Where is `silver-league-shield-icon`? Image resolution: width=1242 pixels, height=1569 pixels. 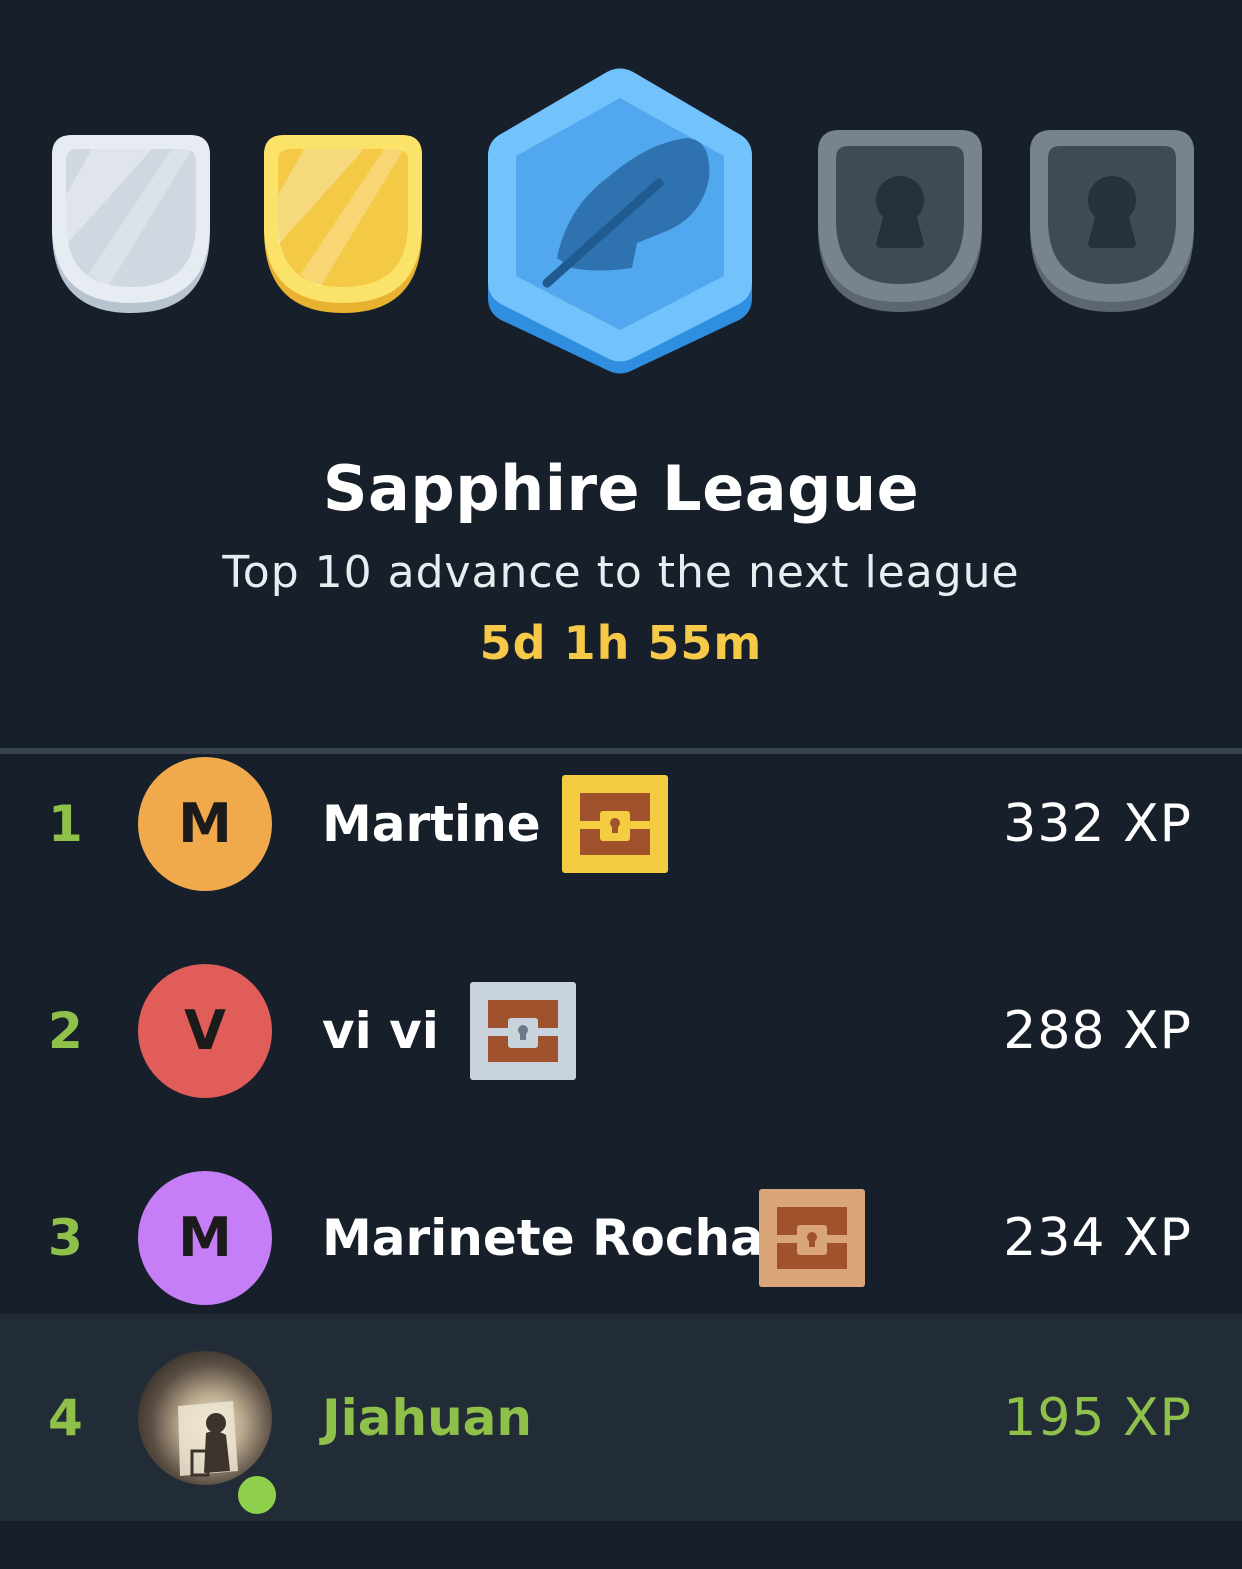 silver-league-shield-icon is located at coordinates (131, 224).